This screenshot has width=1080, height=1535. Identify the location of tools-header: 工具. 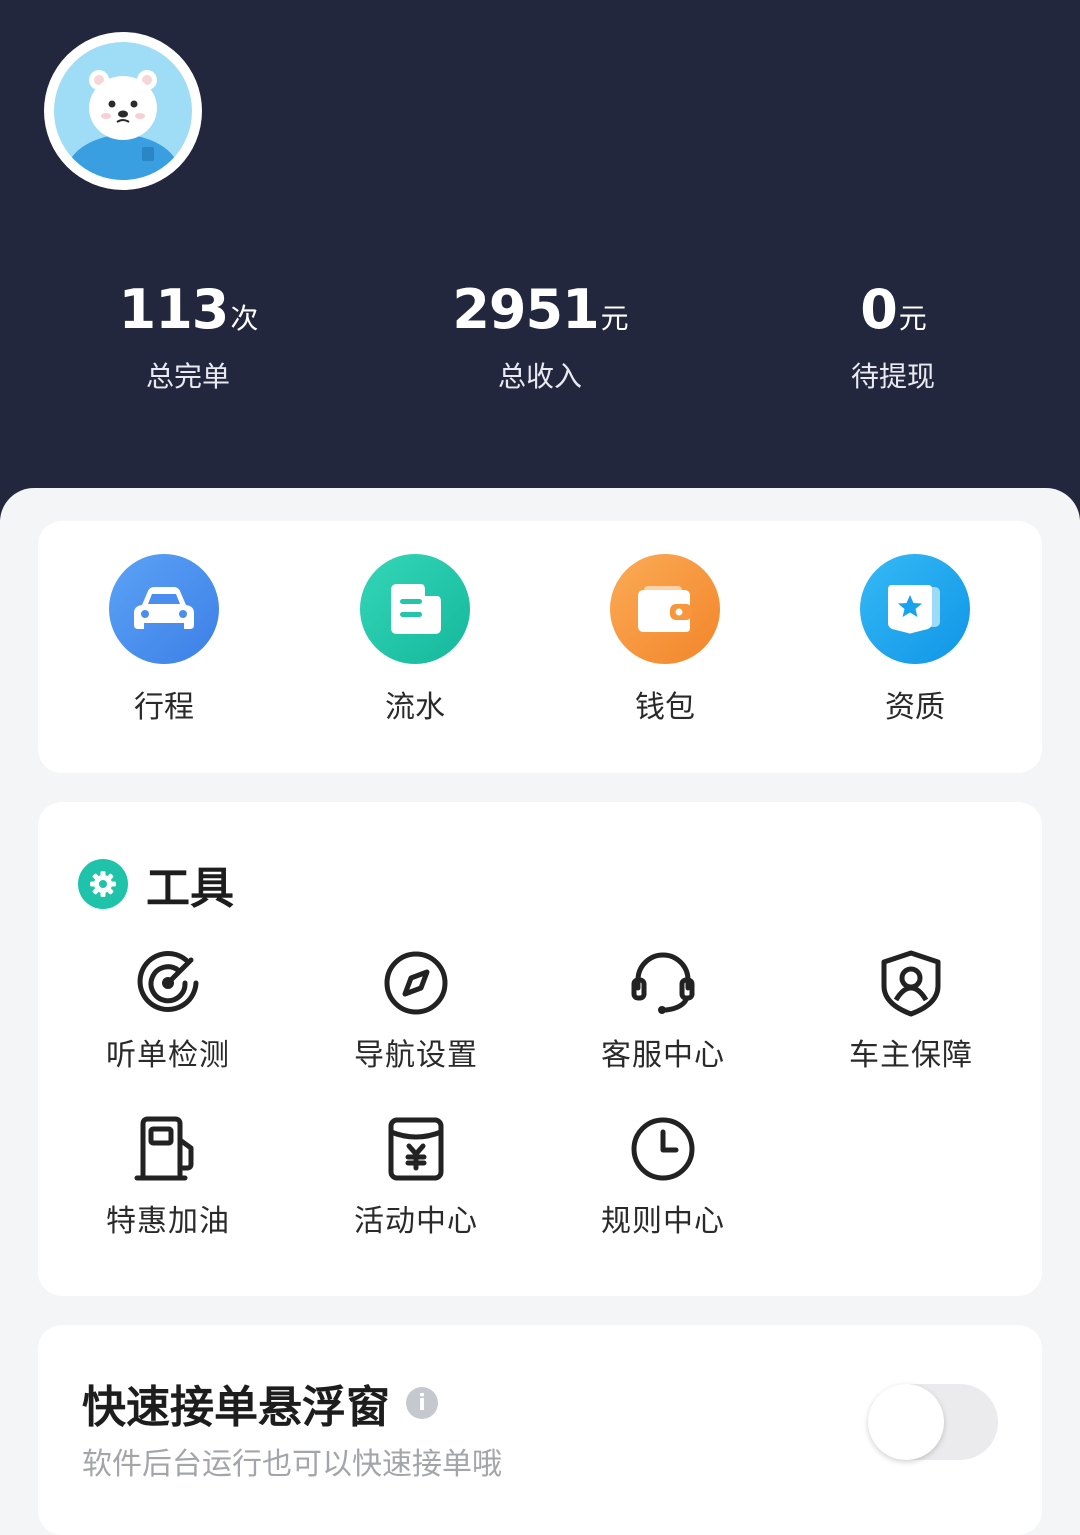
(156, 884).